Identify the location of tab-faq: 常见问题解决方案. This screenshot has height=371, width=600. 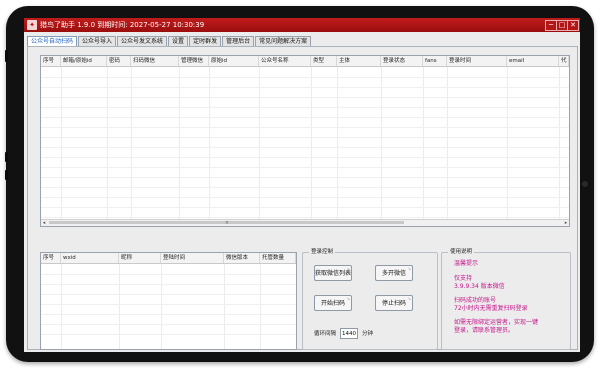
(283, 41).